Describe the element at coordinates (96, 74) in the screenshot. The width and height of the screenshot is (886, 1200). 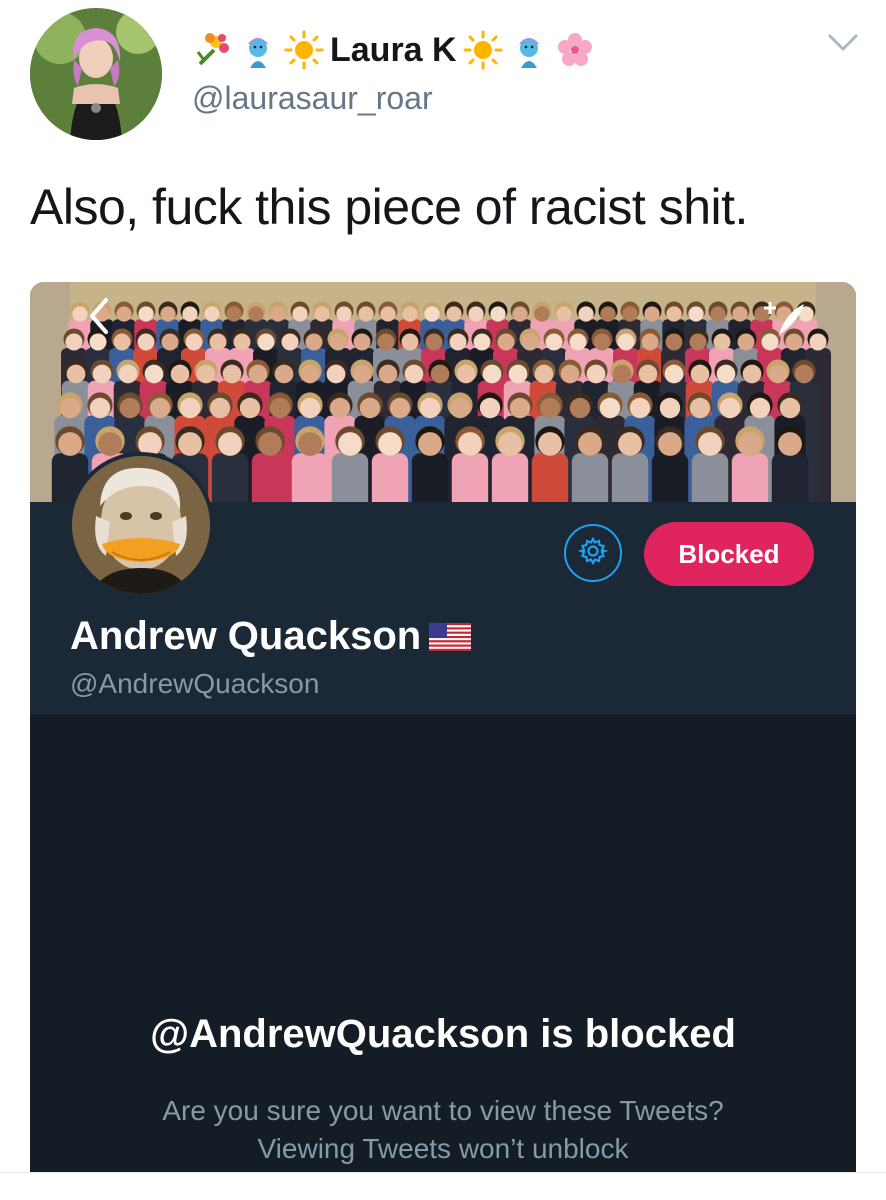
I see `user-avatar` at that location.